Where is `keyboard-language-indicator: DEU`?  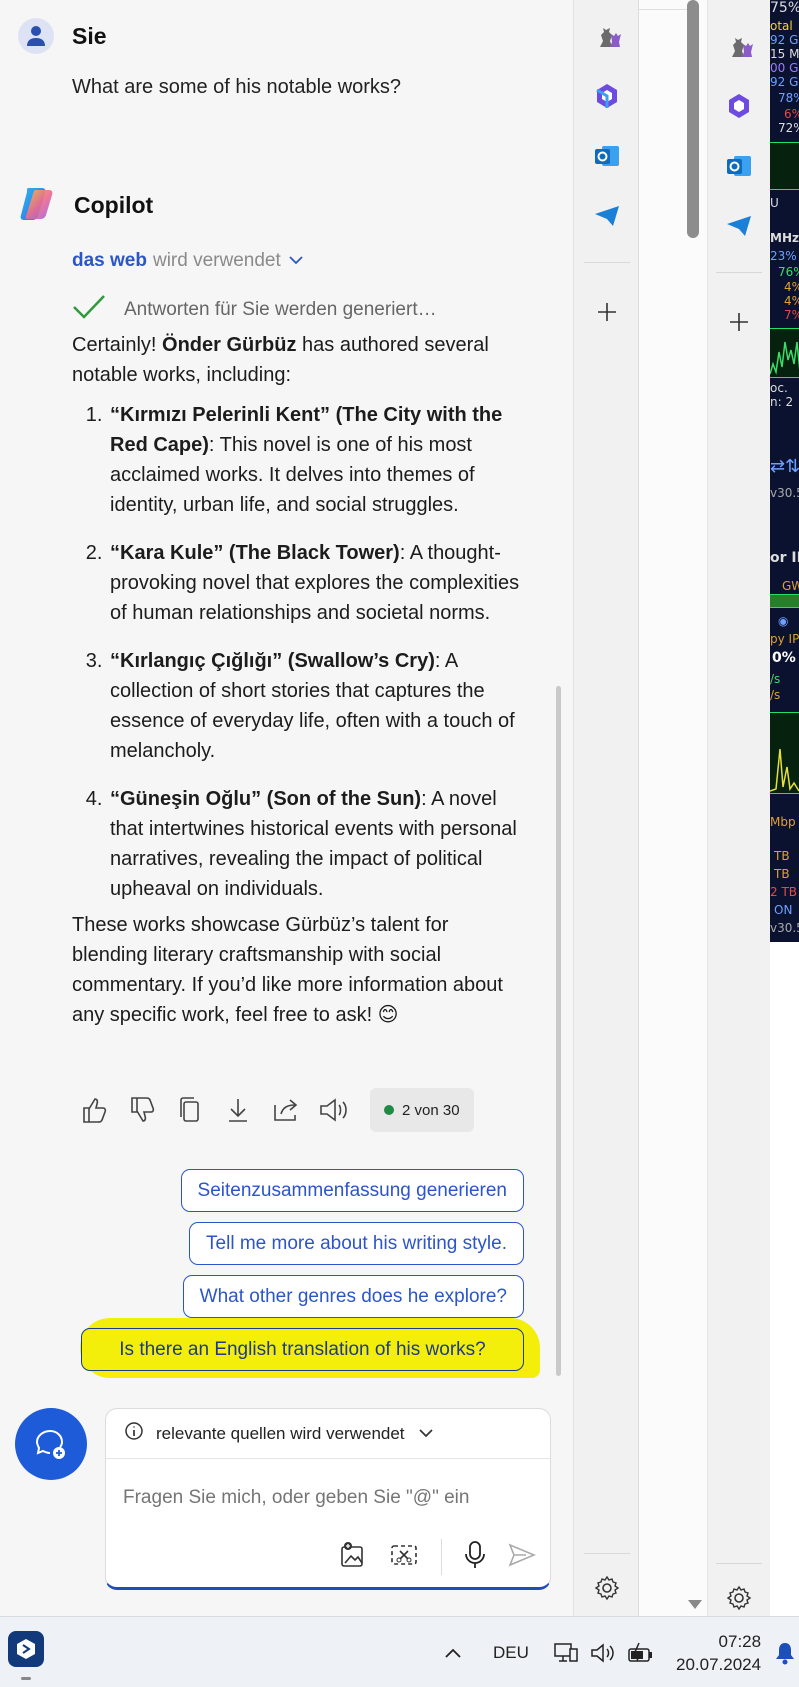 keyboard-language-indicator: DEU is located at coordinates (511, 1652).